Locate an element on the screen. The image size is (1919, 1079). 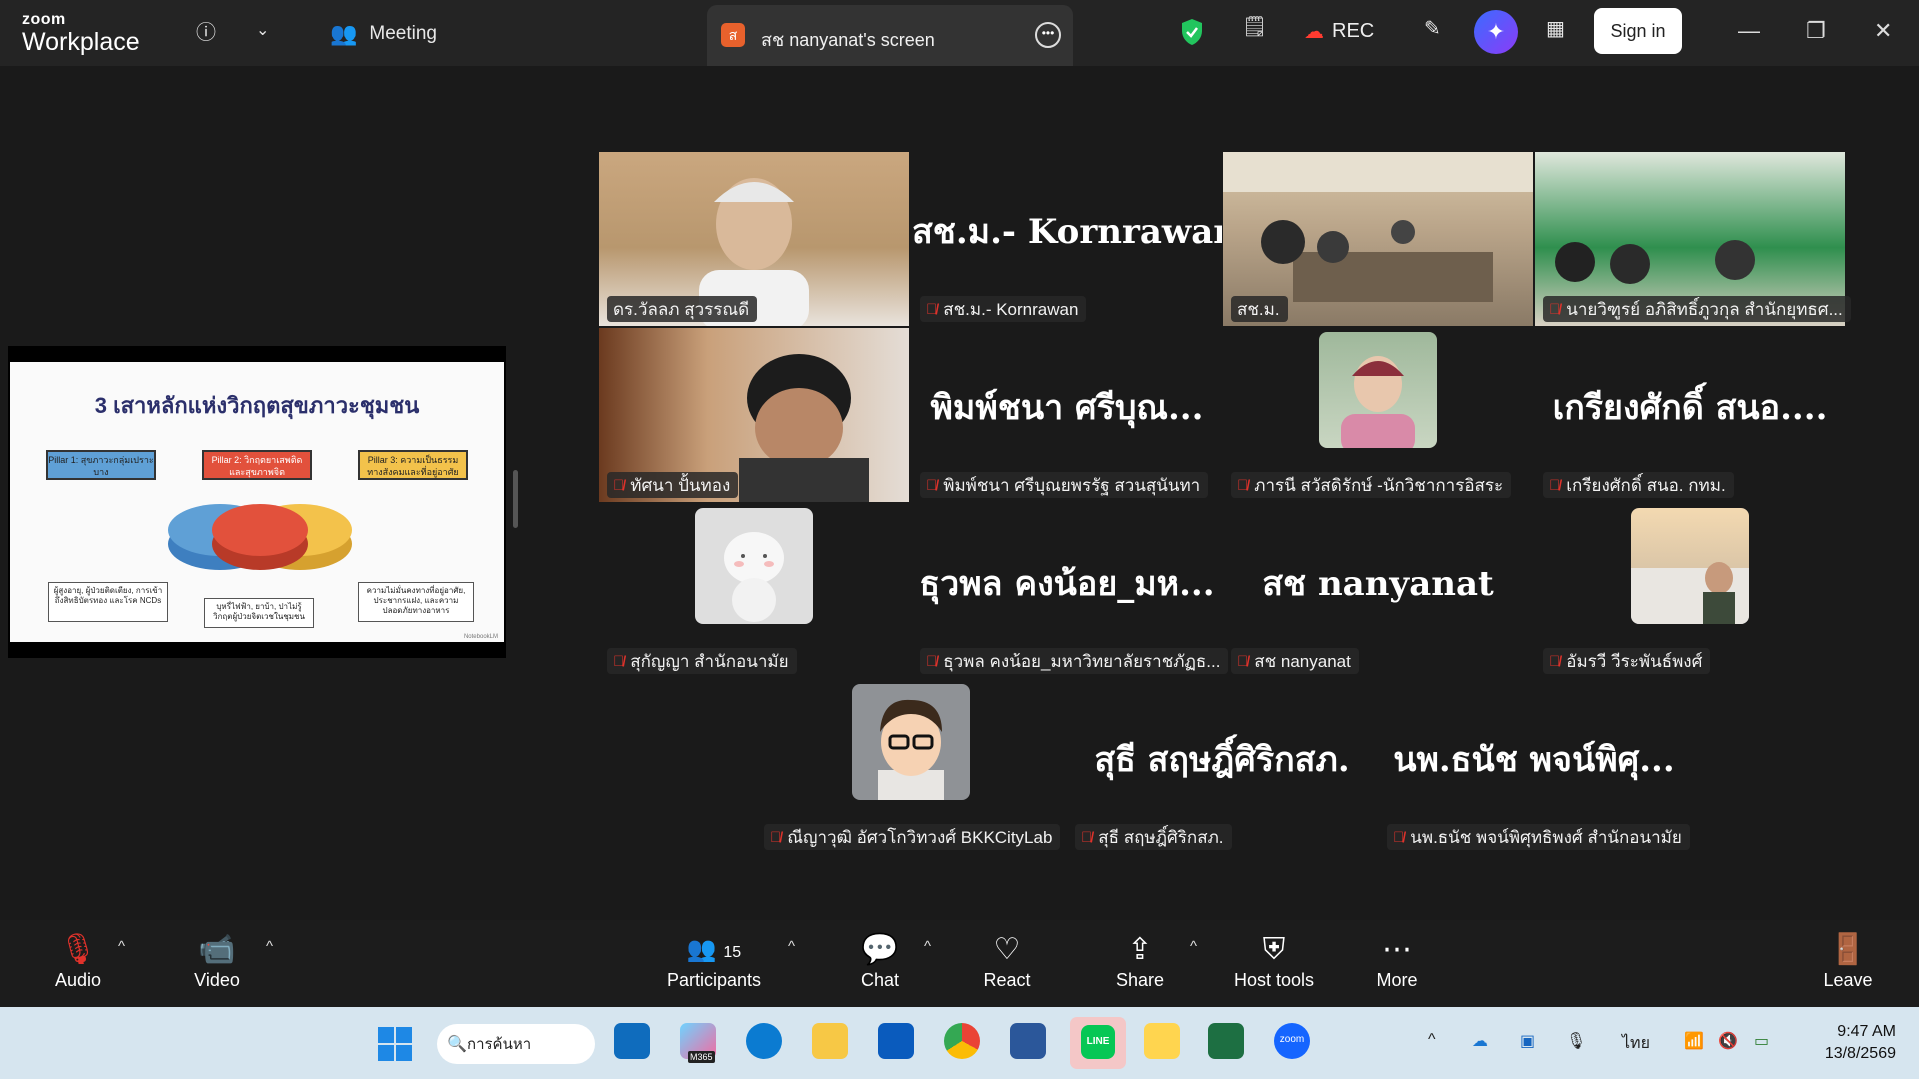
m365-badge: M365 is located at coordinates (701, 1057).